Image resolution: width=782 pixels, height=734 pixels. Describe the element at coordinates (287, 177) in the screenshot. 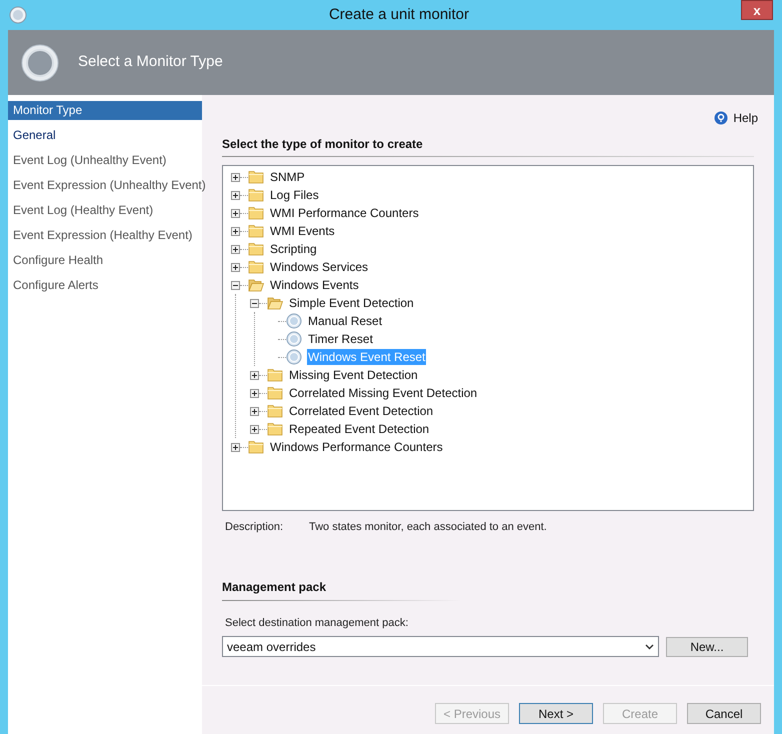

I see `tree-item: SNMP` at that location.